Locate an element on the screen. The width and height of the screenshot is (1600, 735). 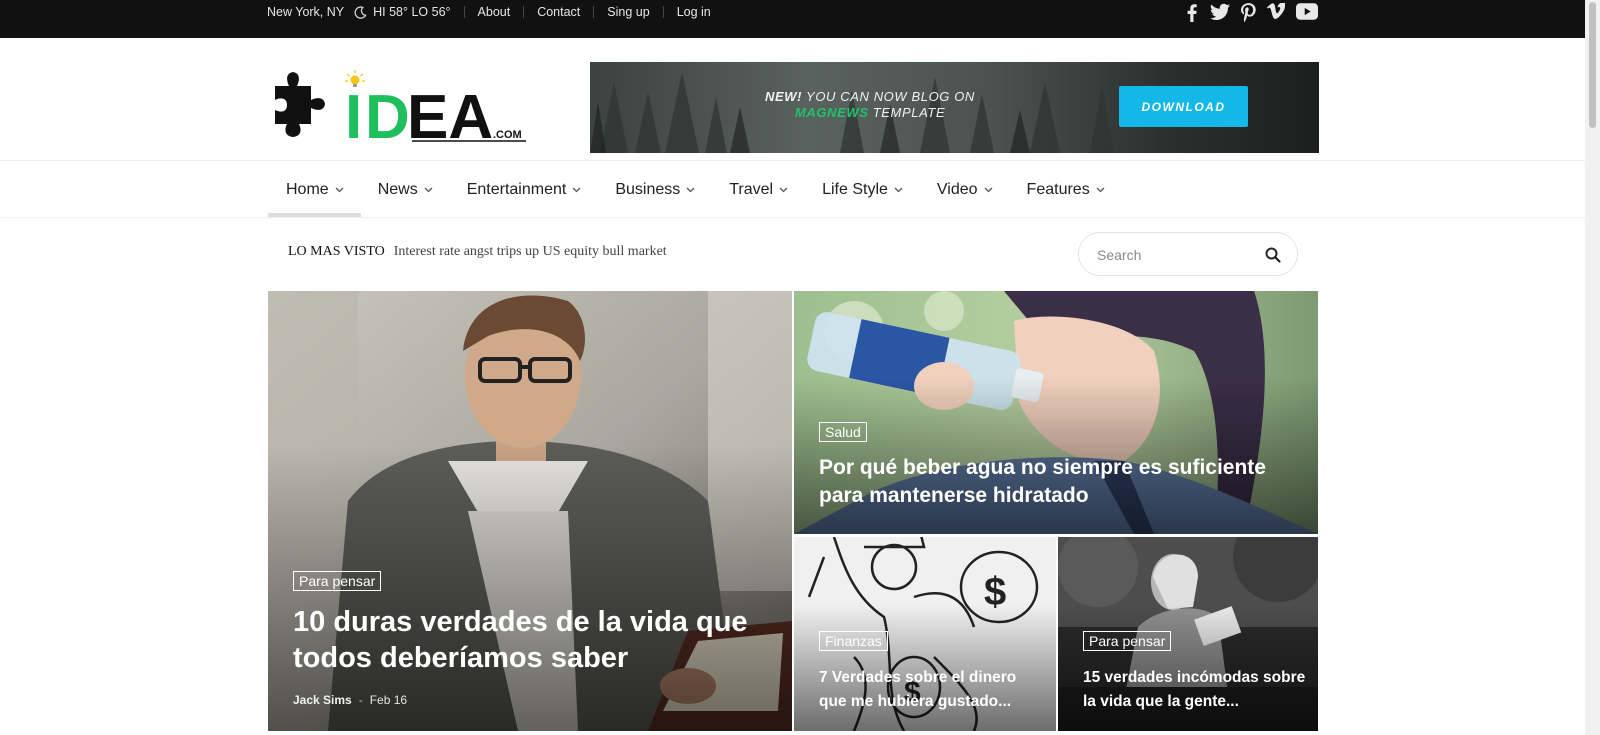
nav-label: Business is located at coordinates (648, 189).